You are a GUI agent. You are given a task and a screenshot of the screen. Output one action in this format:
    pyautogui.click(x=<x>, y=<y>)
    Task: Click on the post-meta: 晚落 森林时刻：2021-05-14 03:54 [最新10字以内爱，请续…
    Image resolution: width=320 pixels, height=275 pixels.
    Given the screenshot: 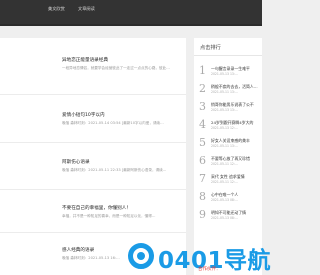 What is the action you would take?
    pyautogui.click(x=113, y=123)
    